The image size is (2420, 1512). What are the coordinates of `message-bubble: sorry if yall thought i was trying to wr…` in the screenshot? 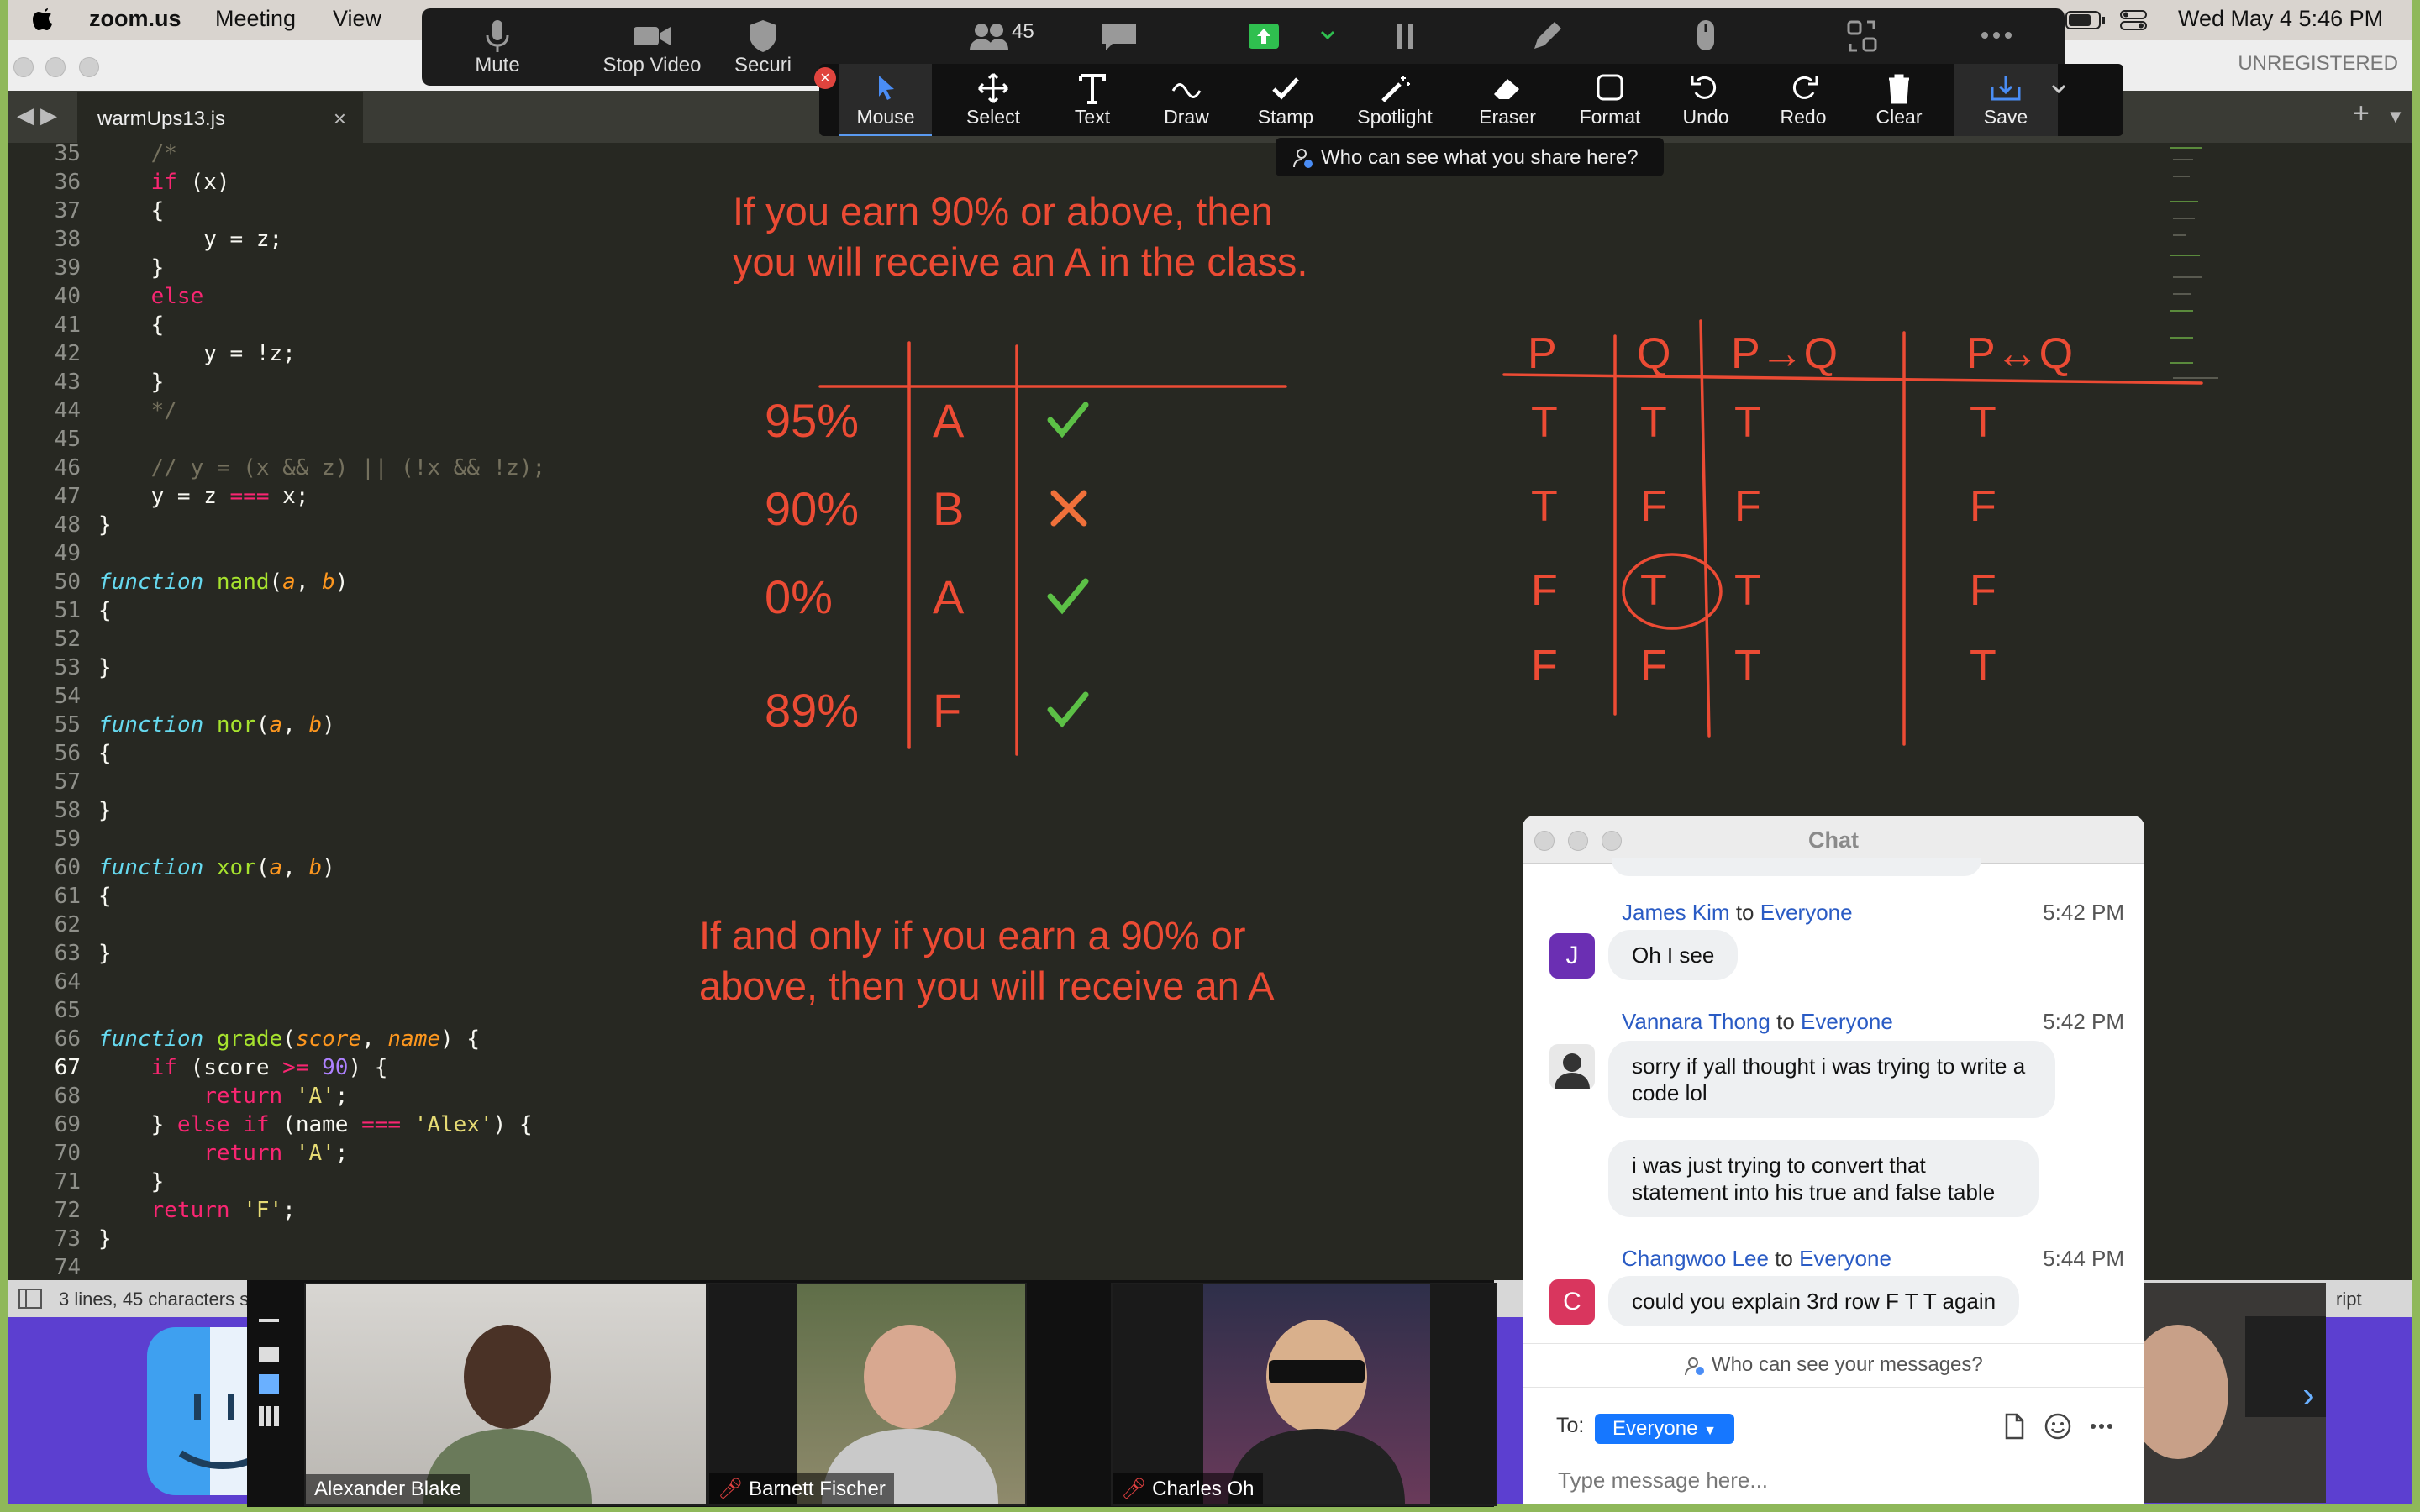 It's located at (1831, 1079).